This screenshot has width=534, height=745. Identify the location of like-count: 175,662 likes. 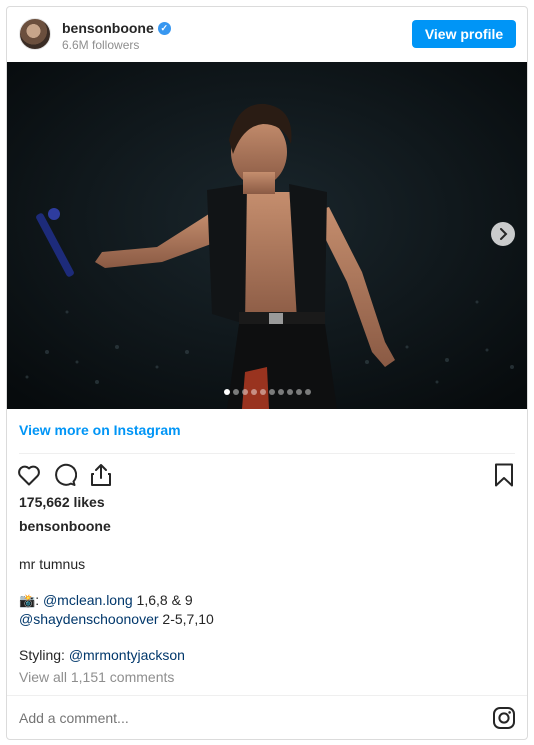
(62, 502).